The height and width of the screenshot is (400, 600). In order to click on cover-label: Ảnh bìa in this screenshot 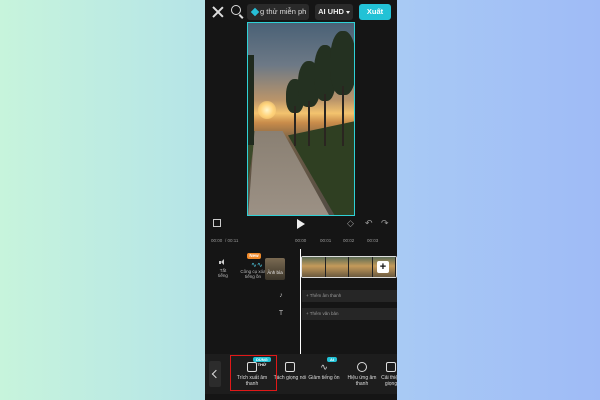, I will do `click(275, 272)`.